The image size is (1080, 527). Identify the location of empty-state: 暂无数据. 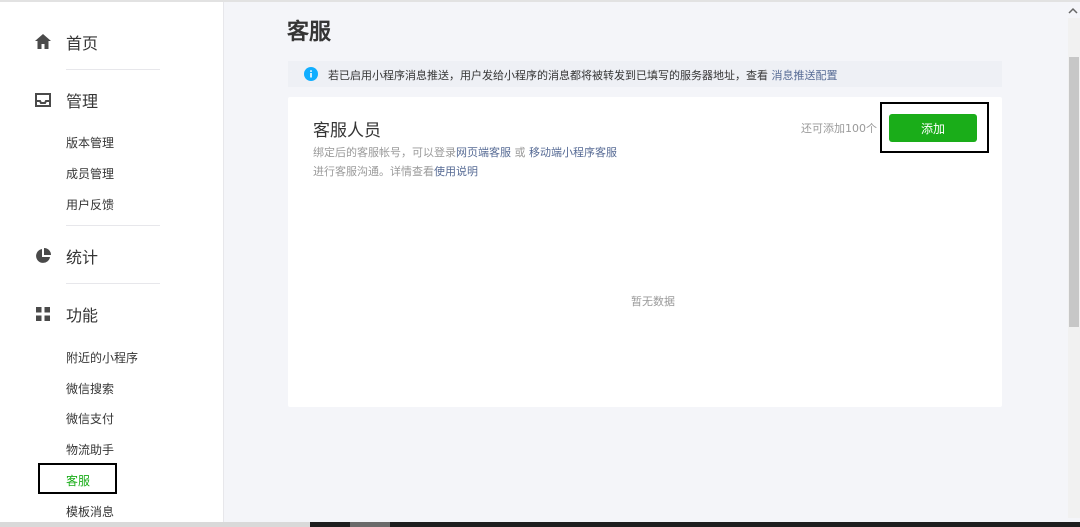
(653, 301).